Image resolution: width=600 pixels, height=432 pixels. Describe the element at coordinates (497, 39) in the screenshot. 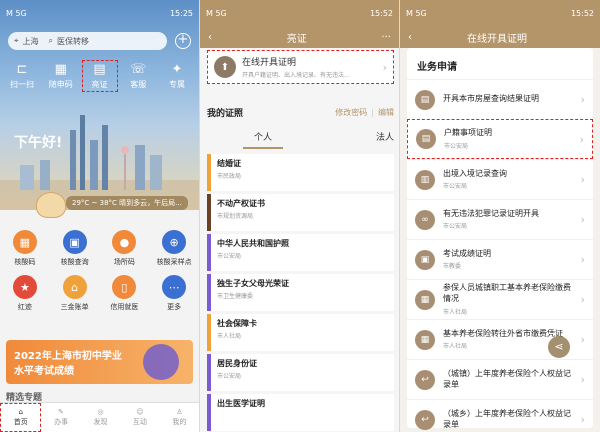

I see `page-title: 在线开具证明` at that location.